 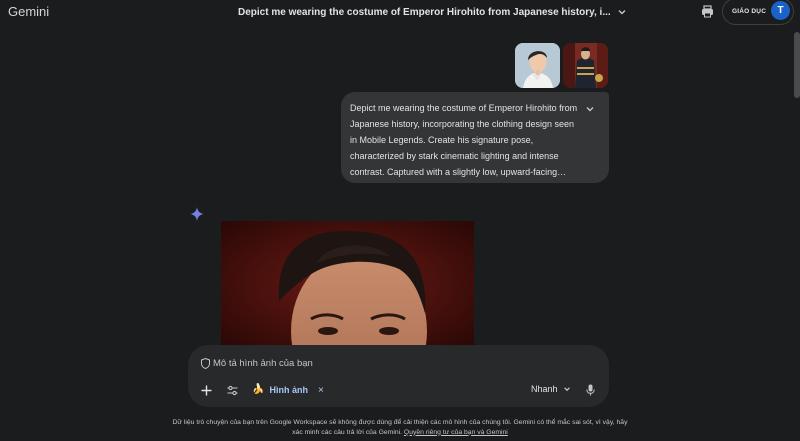 What do you see at coordinates (456, 432) in the screenshot?
I see `privacy-link: Quyền riêng tư của bạn và Gemini` at bounding box center [456, 432].